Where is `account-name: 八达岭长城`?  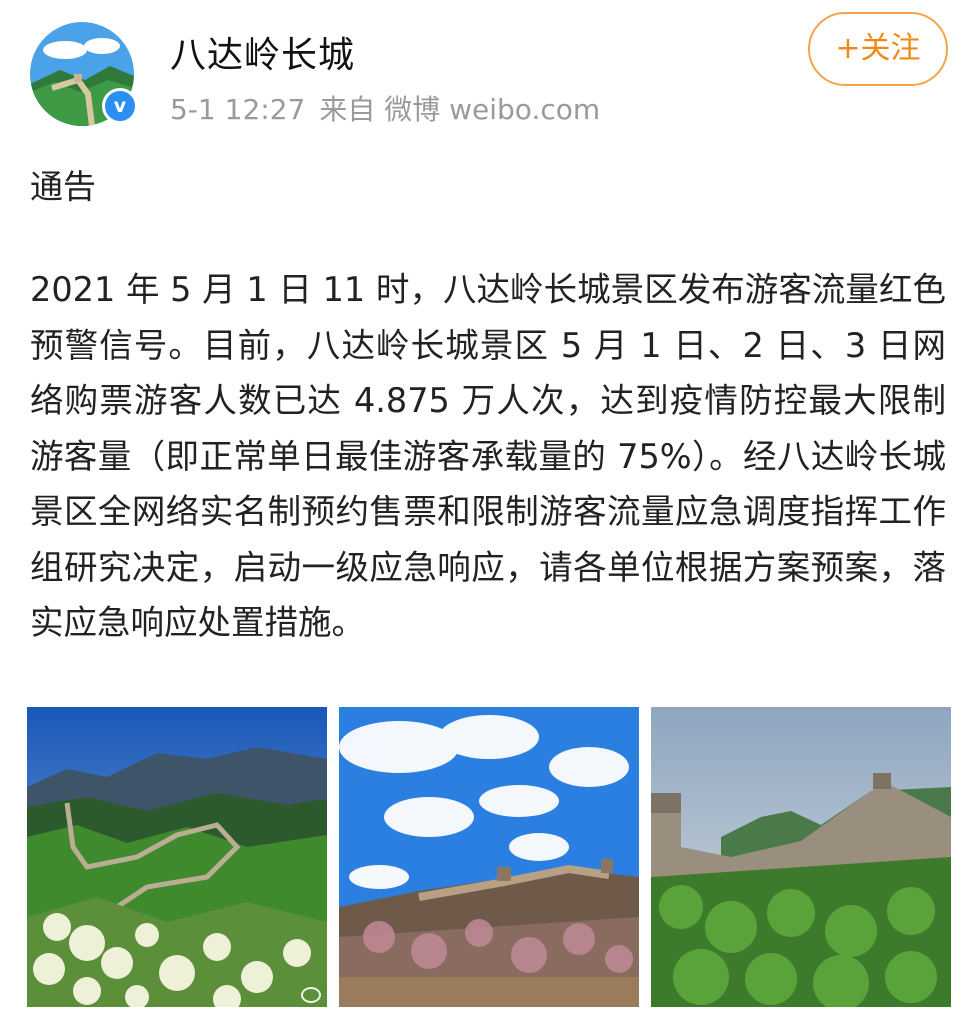
account-name: 八达岭长城 is located at coordinates (262, 52).